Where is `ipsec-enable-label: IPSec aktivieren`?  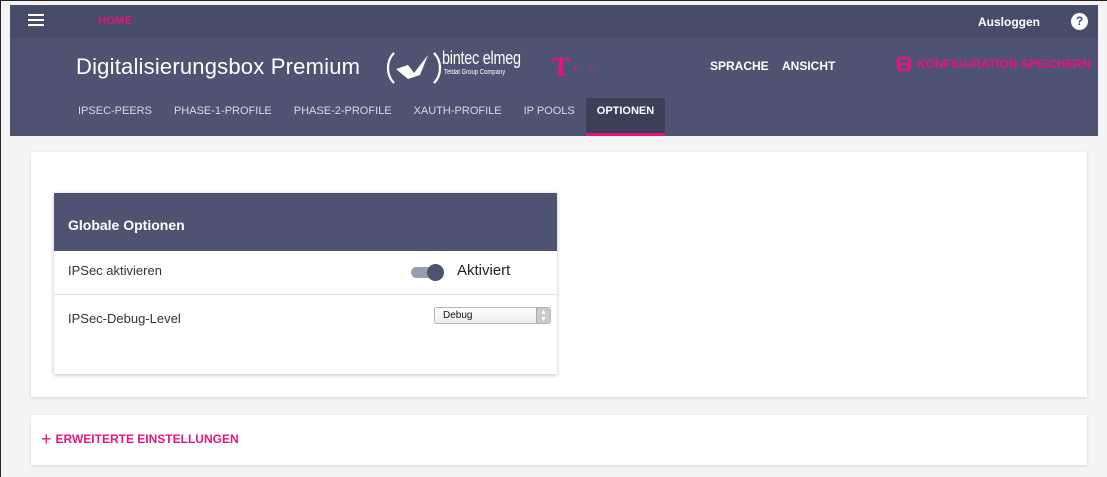 ipsec-enable-label: IPSec aktivieren is located at coordinates (115, 270).